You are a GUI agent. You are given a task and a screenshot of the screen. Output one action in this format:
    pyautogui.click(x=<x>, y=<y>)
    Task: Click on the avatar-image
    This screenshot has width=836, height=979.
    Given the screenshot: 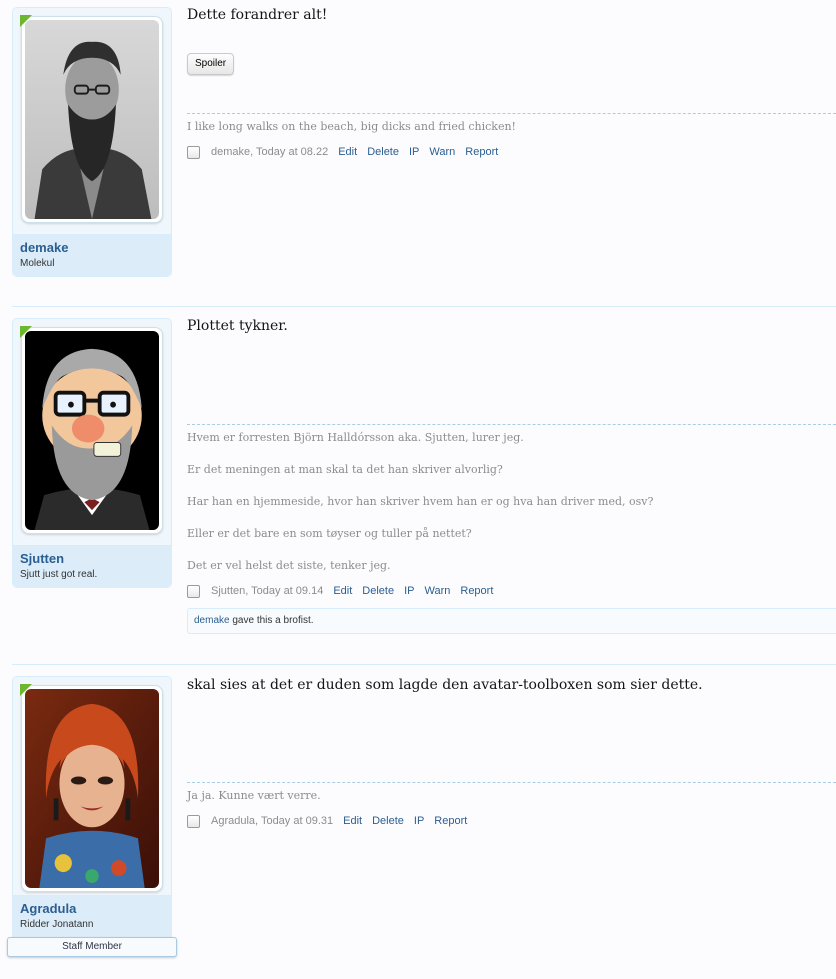 What is the action you would take?
    pyautogui.click(x=92, y=788)
    